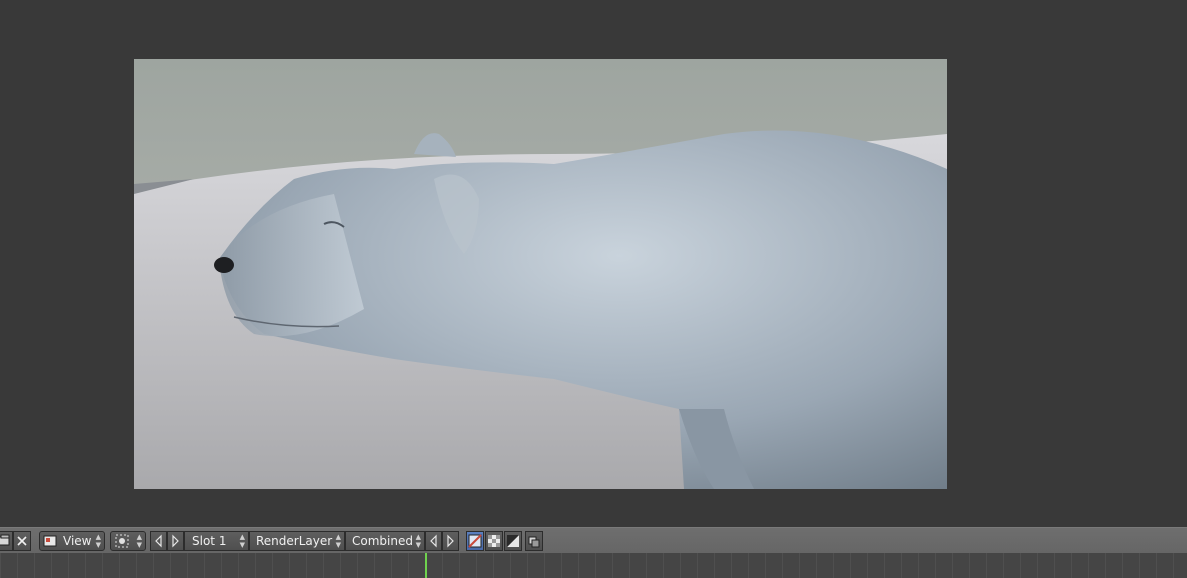  What do you see at coordinates (513, 541) in the screenshot?
I see `zbuffer-icon` at bounding box center [513, 541].